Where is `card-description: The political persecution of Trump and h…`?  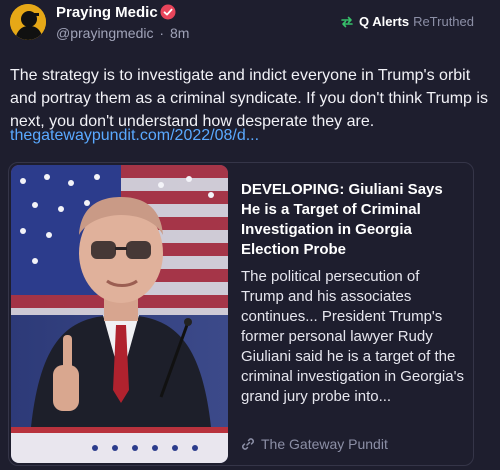 card-description: The political persecution of Trump and h… is located at coordinates (352, 336).